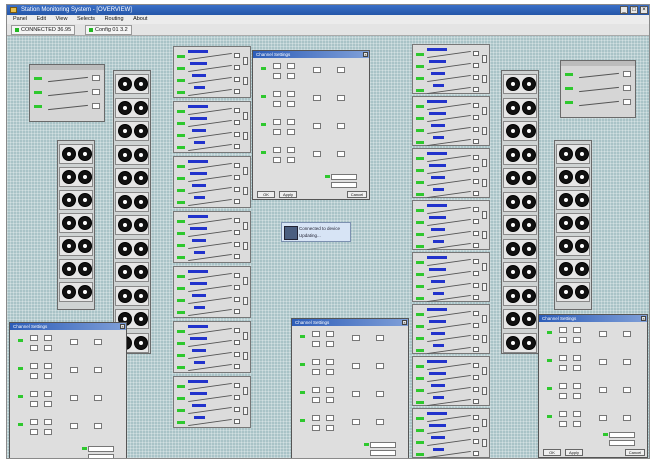 This screenshot has height=464, width=657. What do you see at coordinates (635, 452) in the screenshot?
I see `cancel-button: Cancel` at bounding box center [635, 452].